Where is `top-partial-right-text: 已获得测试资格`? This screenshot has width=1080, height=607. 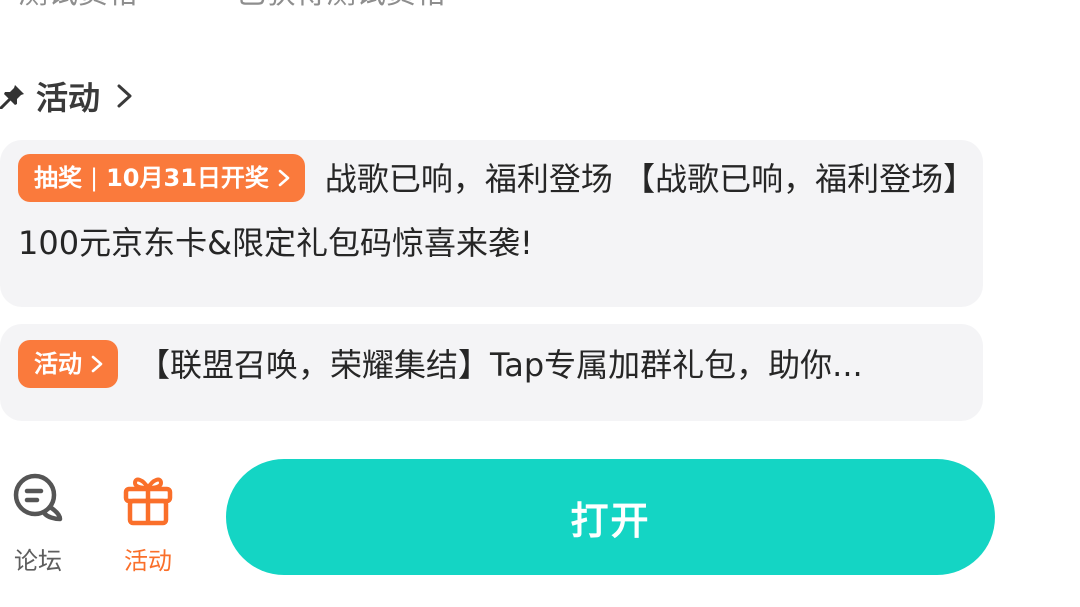 top-partial-right-text: 已获得测试资格 is located at coordinates (341, 6).